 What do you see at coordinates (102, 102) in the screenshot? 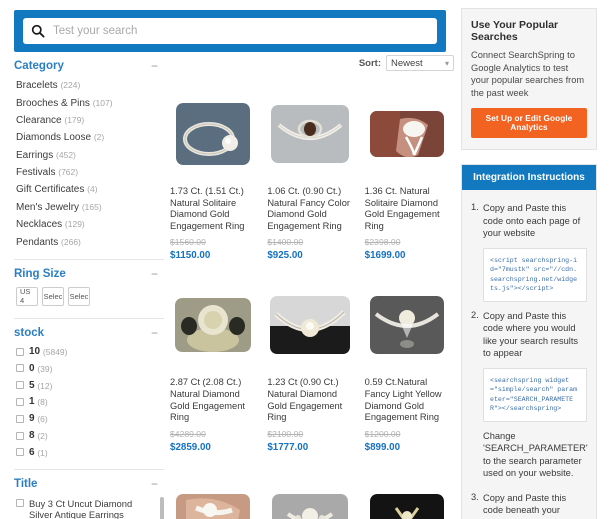
I see `facet-option-count: (107)` at bounding box center [102, 102].